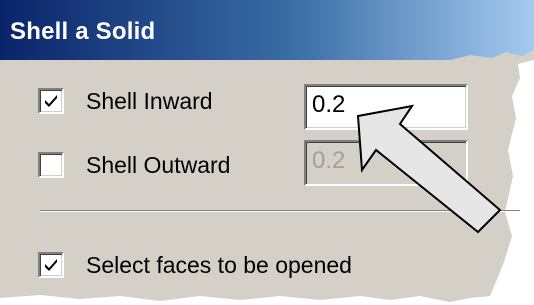 The width and height of the screenshot is (534, 305). Describe the element at coordinates (386, 107) in the screenshot. I see `shell-inward-thickness-input: 0.2` at that location.